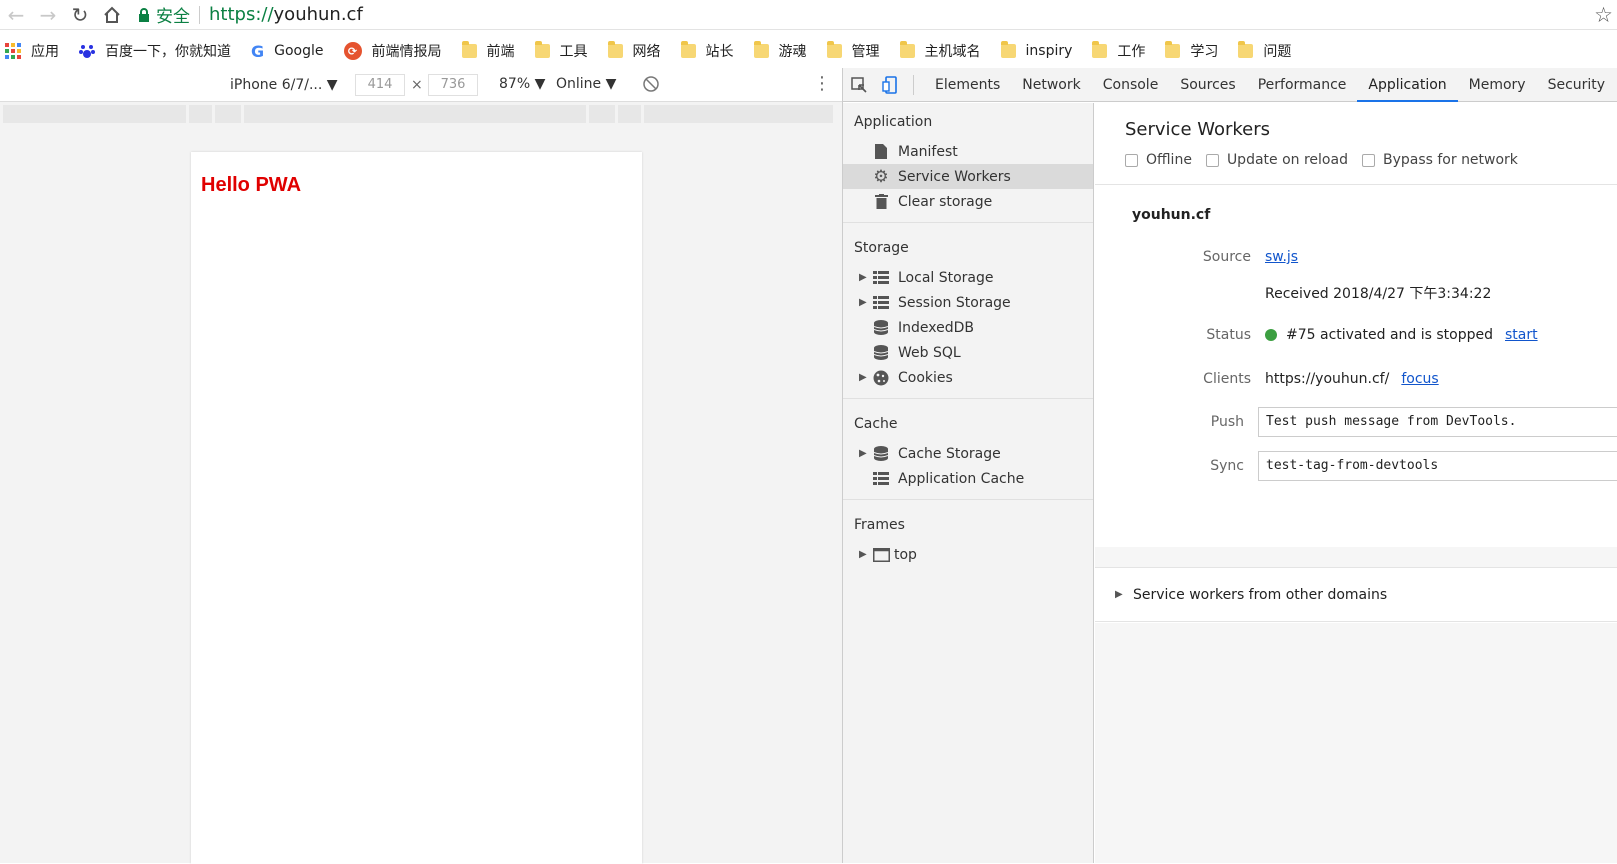 Image resolution: width=1617 pixels, height=864 pixels. I want to click on device-toggle-icon, so click(891, 85).